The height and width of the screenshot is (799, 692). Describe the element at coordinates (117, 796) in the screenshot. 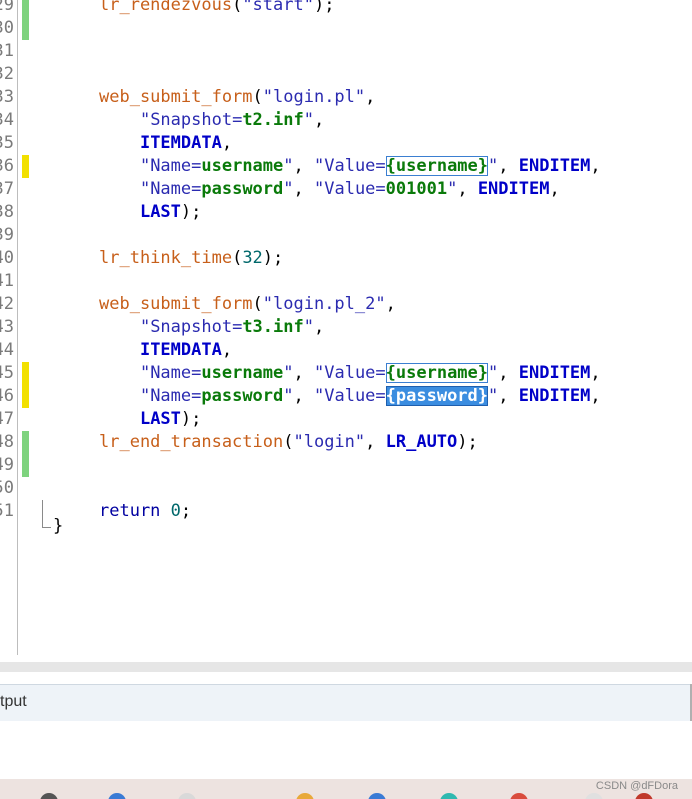

I see `files-icon` at that location.